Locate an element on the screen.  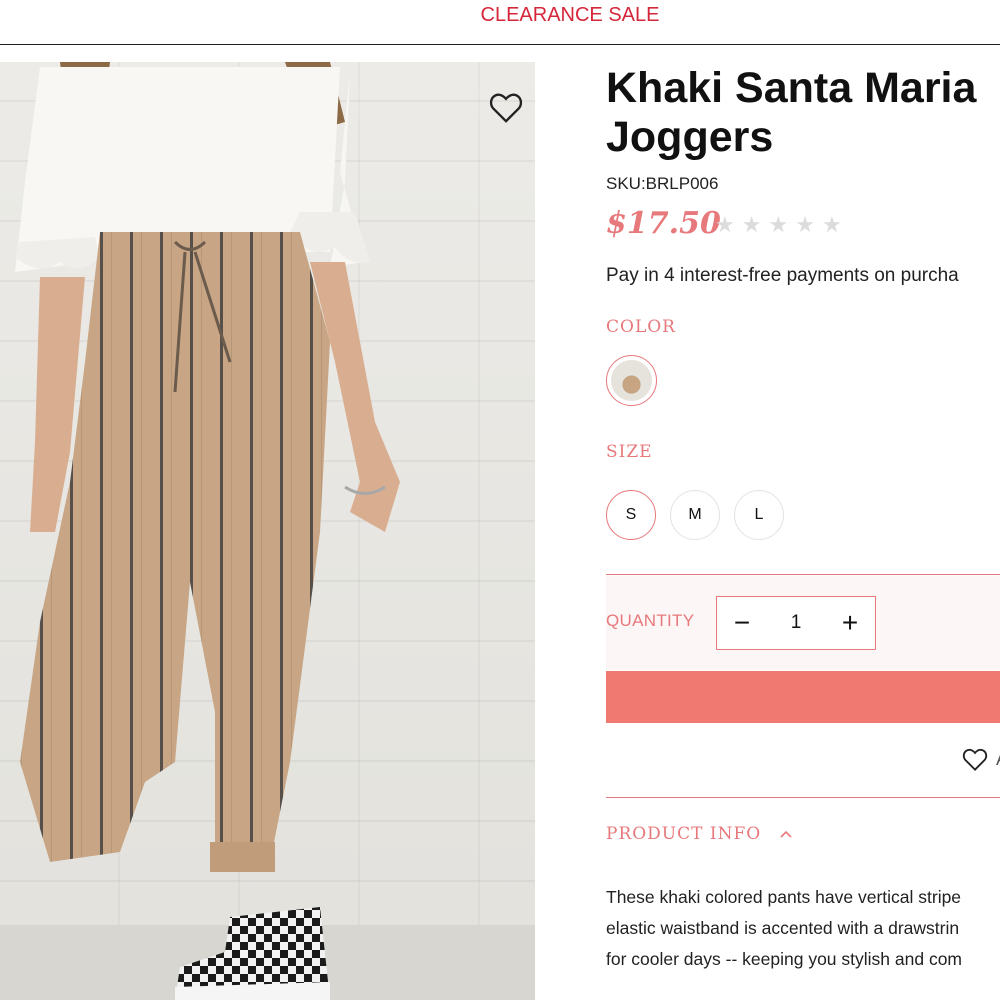
clearance-sale-link: CLEARANCE SALE is located at coordinates (500, 15).